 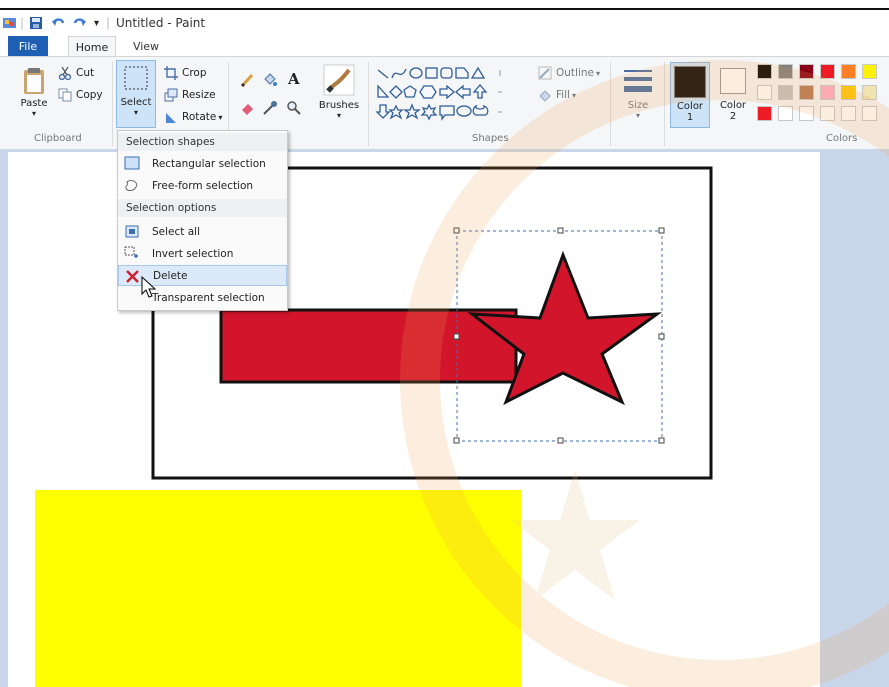 I want to click on freeform-selection-label: Free-form selection, so click(x=203, y=185).